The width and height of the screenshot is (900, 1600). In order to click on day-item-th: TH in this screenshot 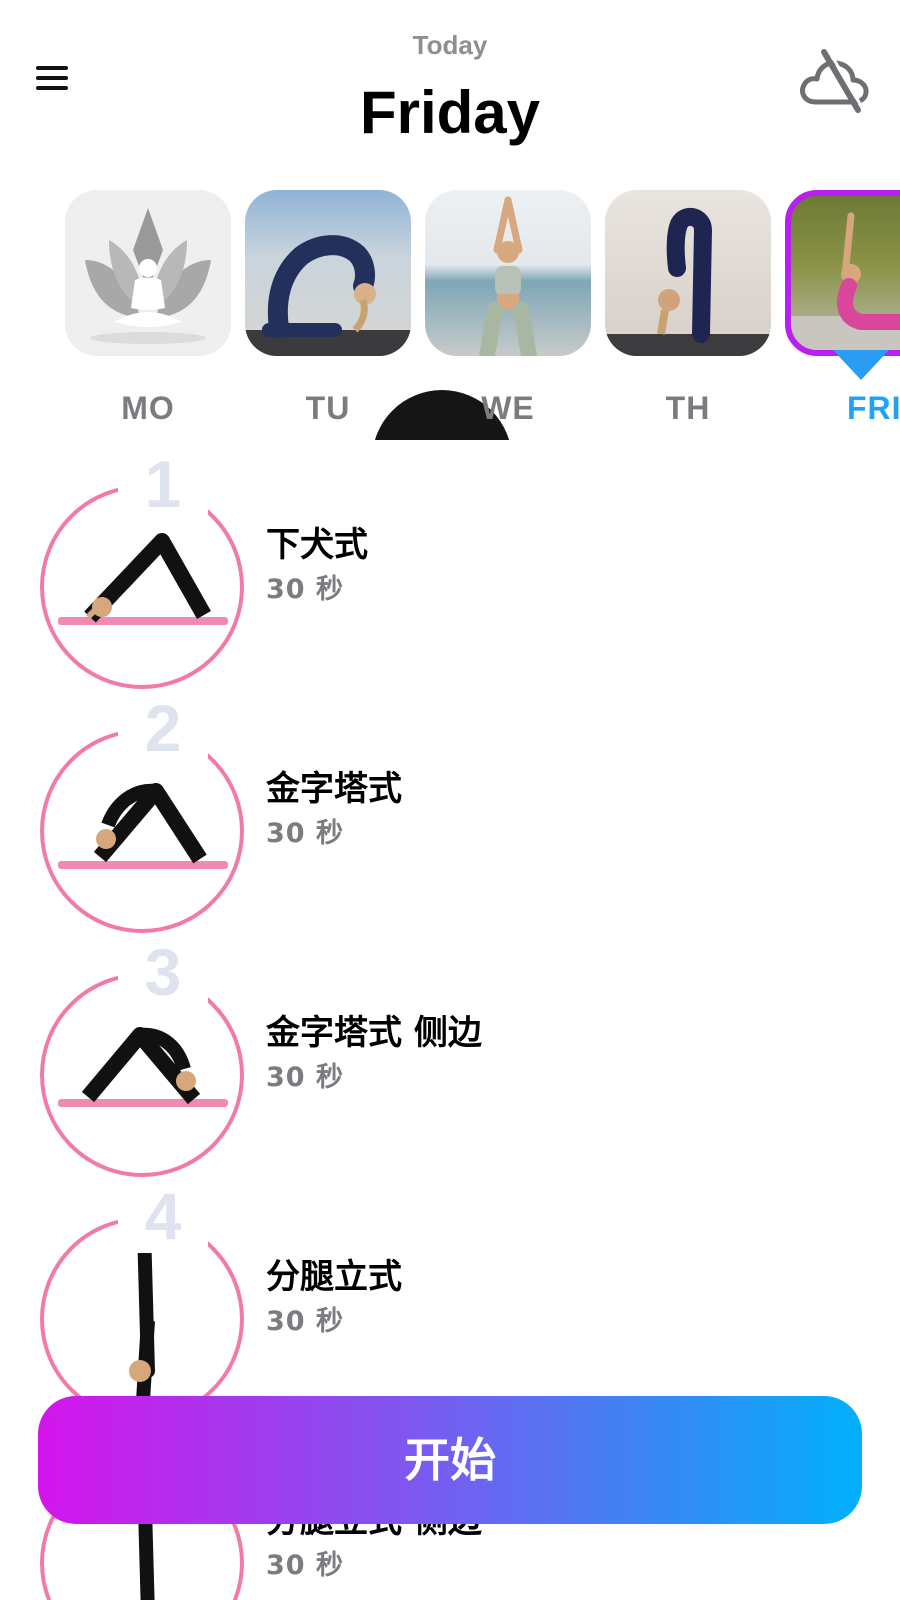, I will do `click(688, 308)`.